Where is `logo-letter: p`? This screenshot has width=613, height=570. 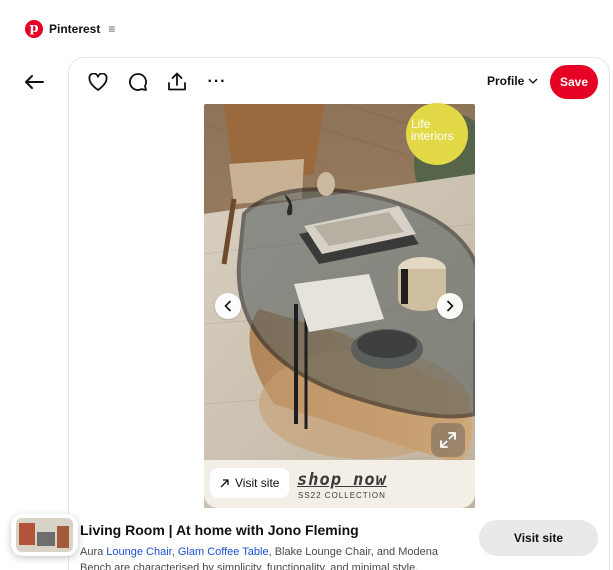 logo-letter: p is located at coordinates (34, 28).